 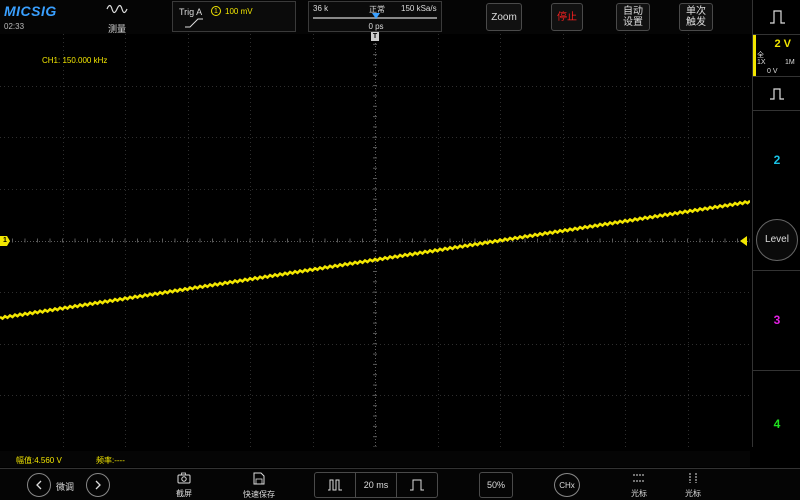 What do you see at coordinates (259, 494) in the screenshot?
I see `quick-save-label: 快速保存` at bounding box center [259, 494].